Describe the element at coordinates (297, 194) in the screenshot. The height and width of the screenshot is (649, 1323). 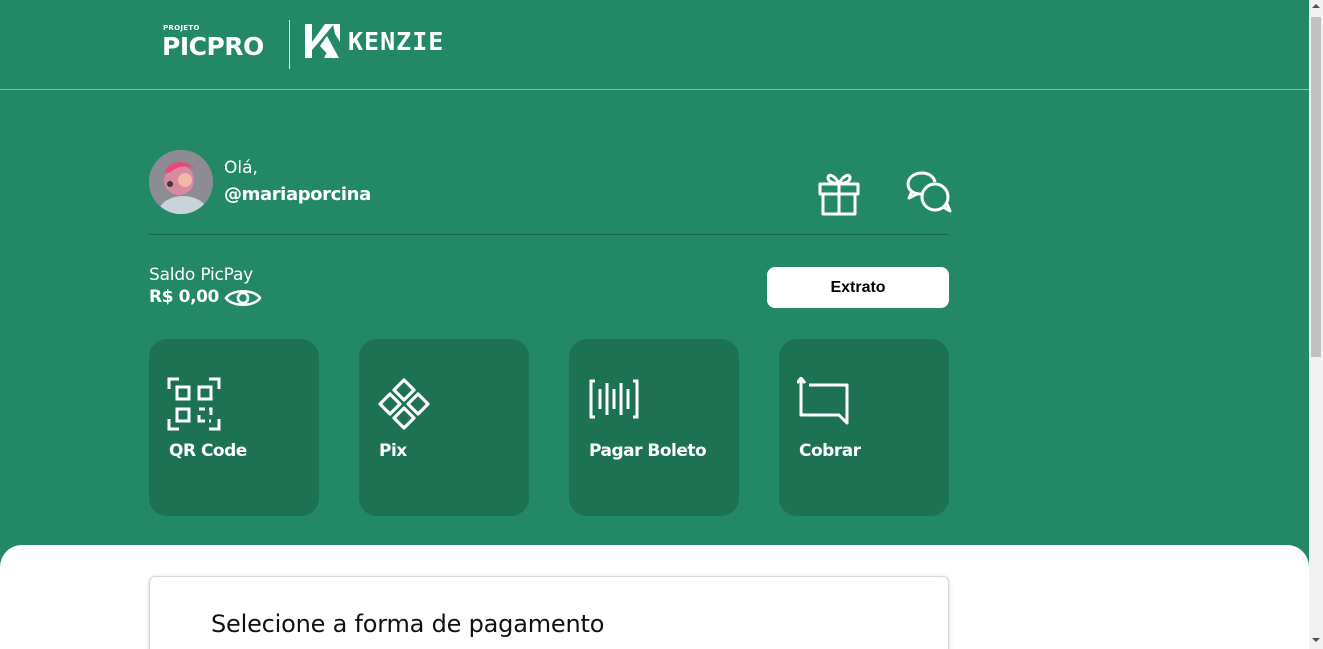
I see `username: @mariaporcina` at that location.